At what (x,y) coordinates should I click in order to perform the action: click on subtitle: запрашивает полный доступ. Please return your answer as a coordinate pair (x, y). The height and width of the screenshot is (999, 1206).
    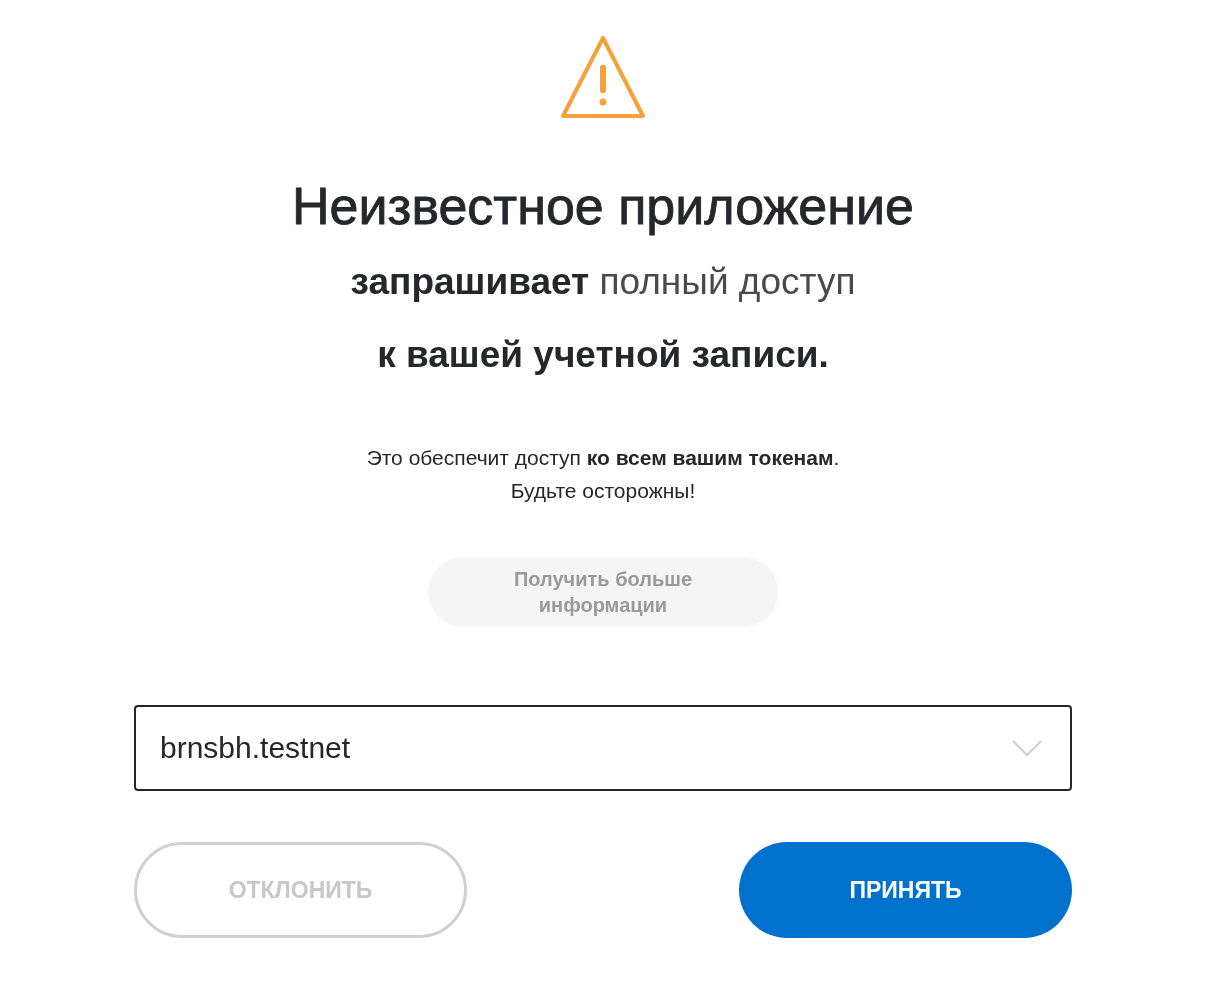
    Looking at the image, I should click on (603, 282).